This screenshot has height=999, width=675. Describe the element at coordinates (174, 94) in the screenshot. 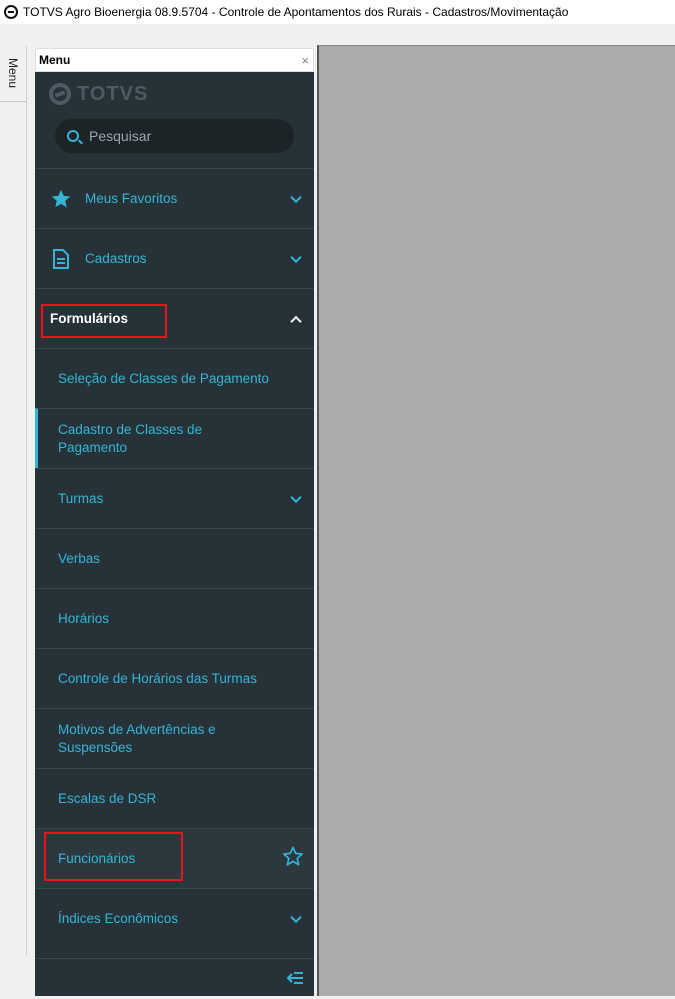

I see `totvs-logo: TOTVS` at that location.